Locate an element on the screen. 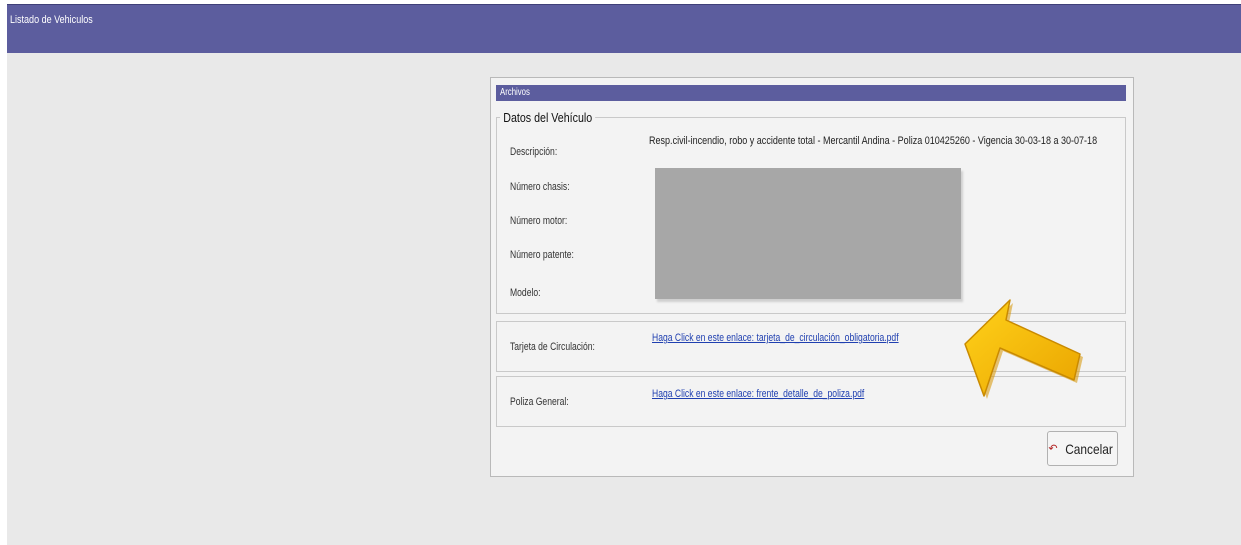 Image resolution: width=1241 pixels, height=545 pixels. redacted-vehicle-details is located at coordinates (808, 233).